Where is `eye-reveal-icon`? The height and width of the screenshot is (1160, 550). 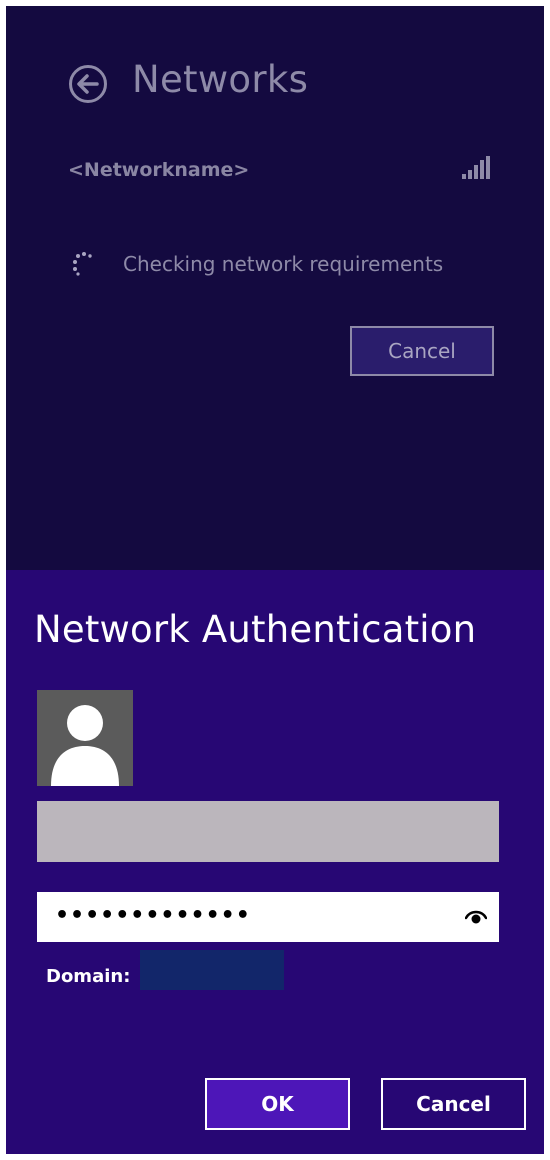 eye-reveal-icon is located at coordinates (476, 916).